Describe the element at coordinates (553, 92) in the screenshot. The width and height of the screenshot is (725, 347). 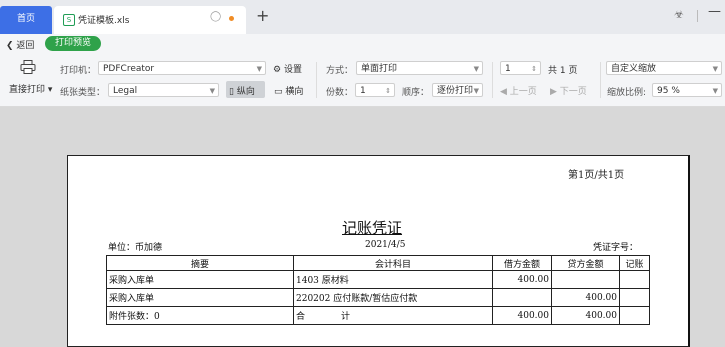
I see `arrow-right-icon: ▶` at that location.